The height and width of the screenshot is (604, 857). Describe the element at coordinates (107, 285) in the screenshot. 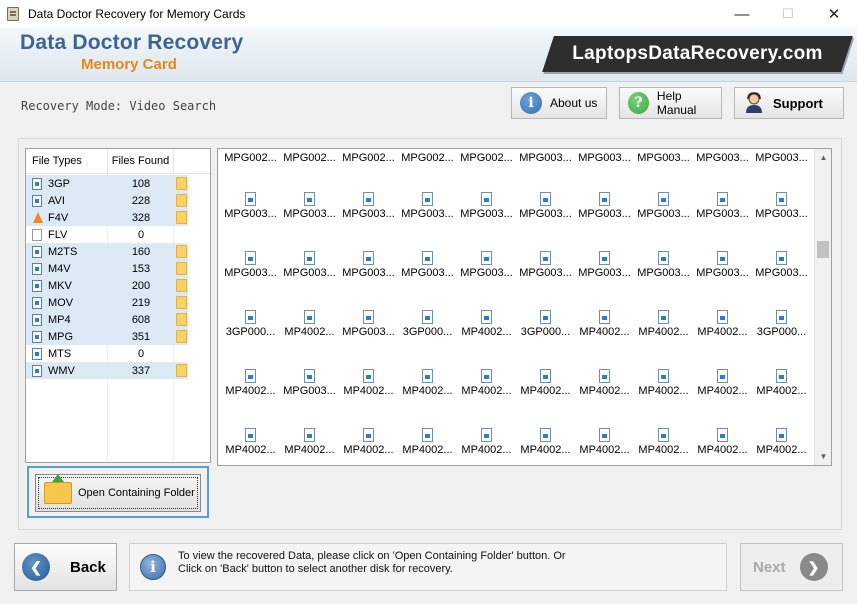

I see `file-type-row: MKV 200` at that location.